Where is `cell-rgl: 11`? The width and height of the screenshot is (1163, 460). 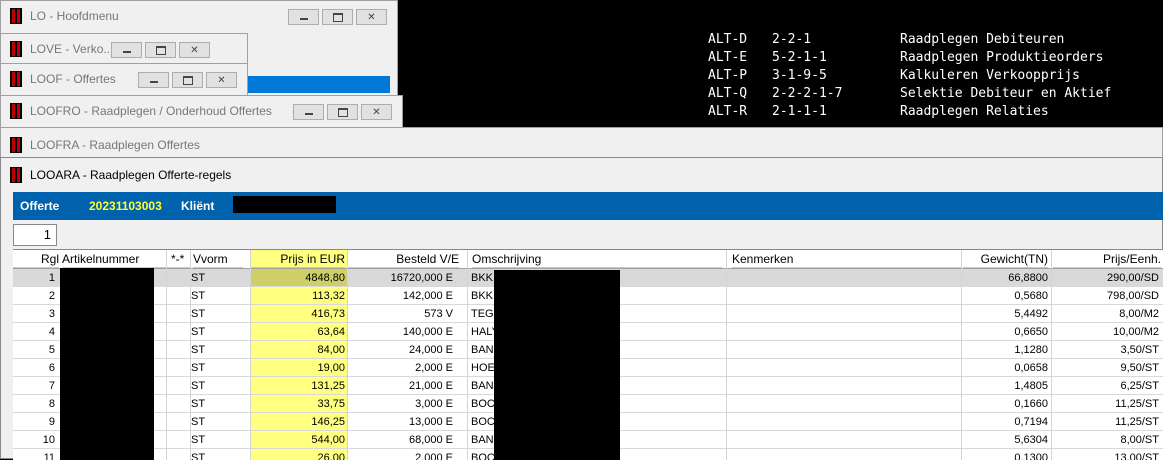
cell-rgl: 11 is located at coordinates (49, 456).